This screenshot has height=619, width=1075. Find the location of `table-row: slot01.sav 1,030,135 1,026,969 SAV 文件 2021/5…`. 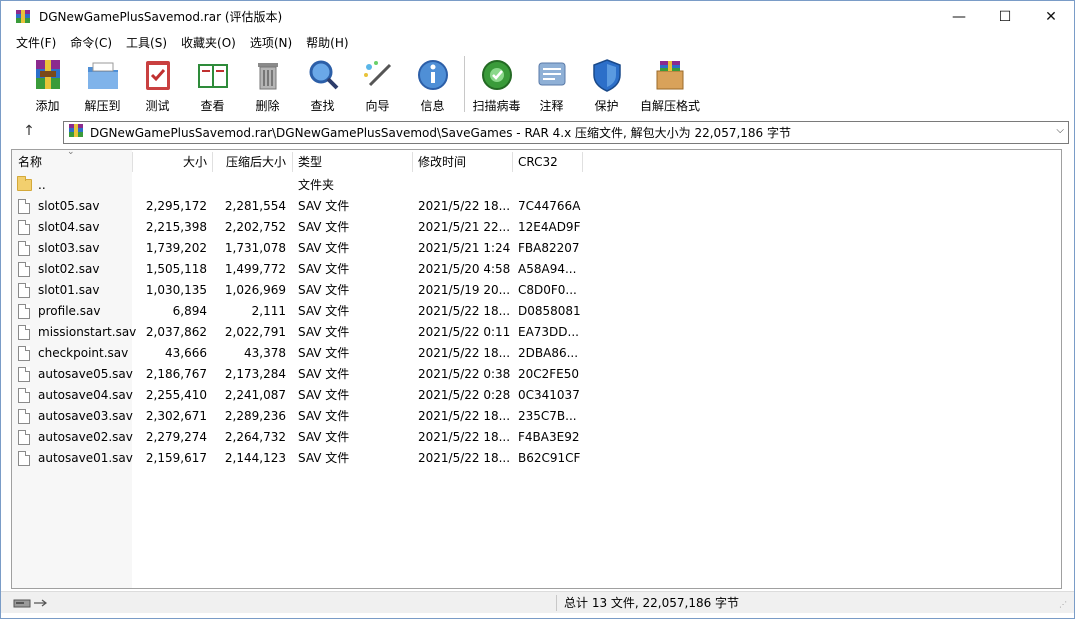

table-row: slot01.sav 1,030,135 1,026,969 SAV 文件 2021/5… is located at coordinates (536, 290).